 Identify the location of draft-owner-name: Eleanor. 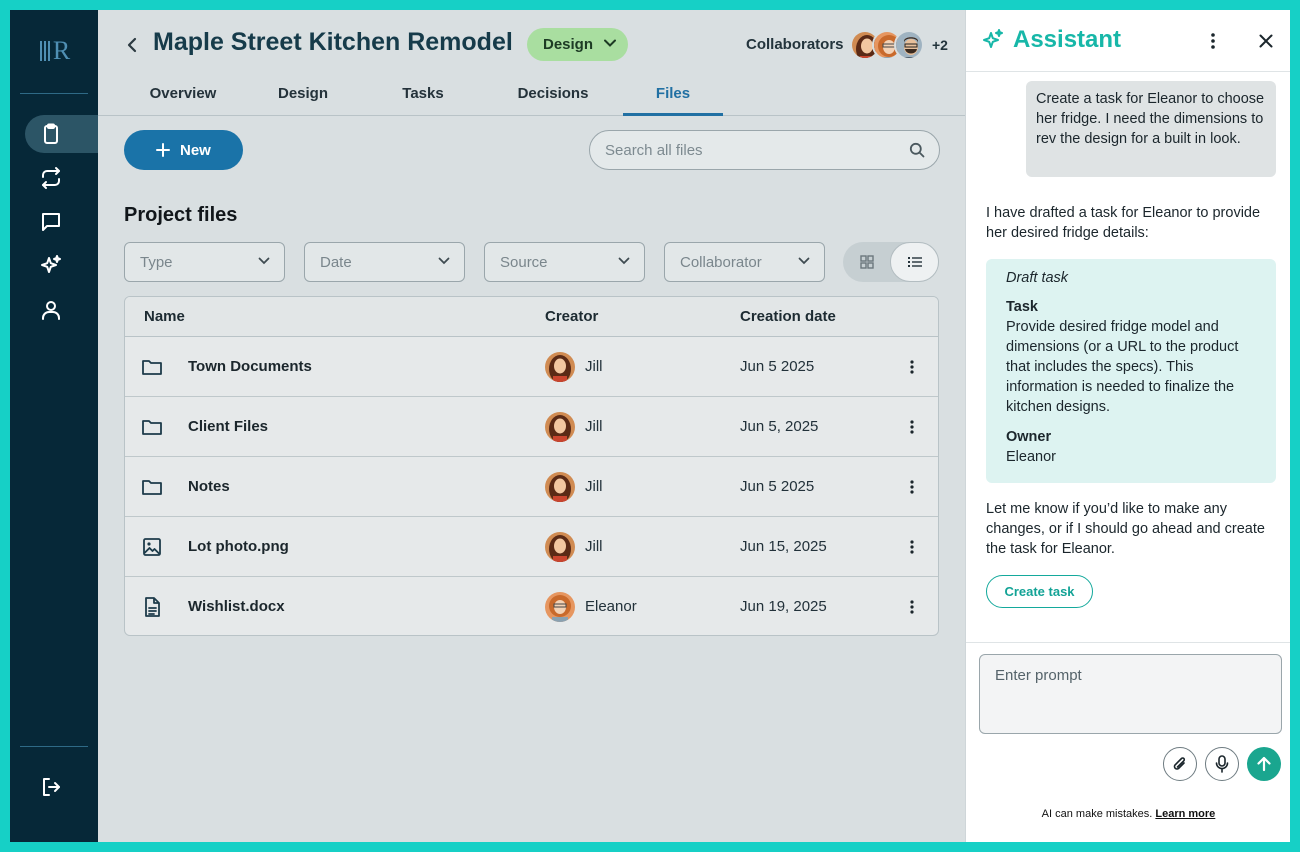
(1031, 457).